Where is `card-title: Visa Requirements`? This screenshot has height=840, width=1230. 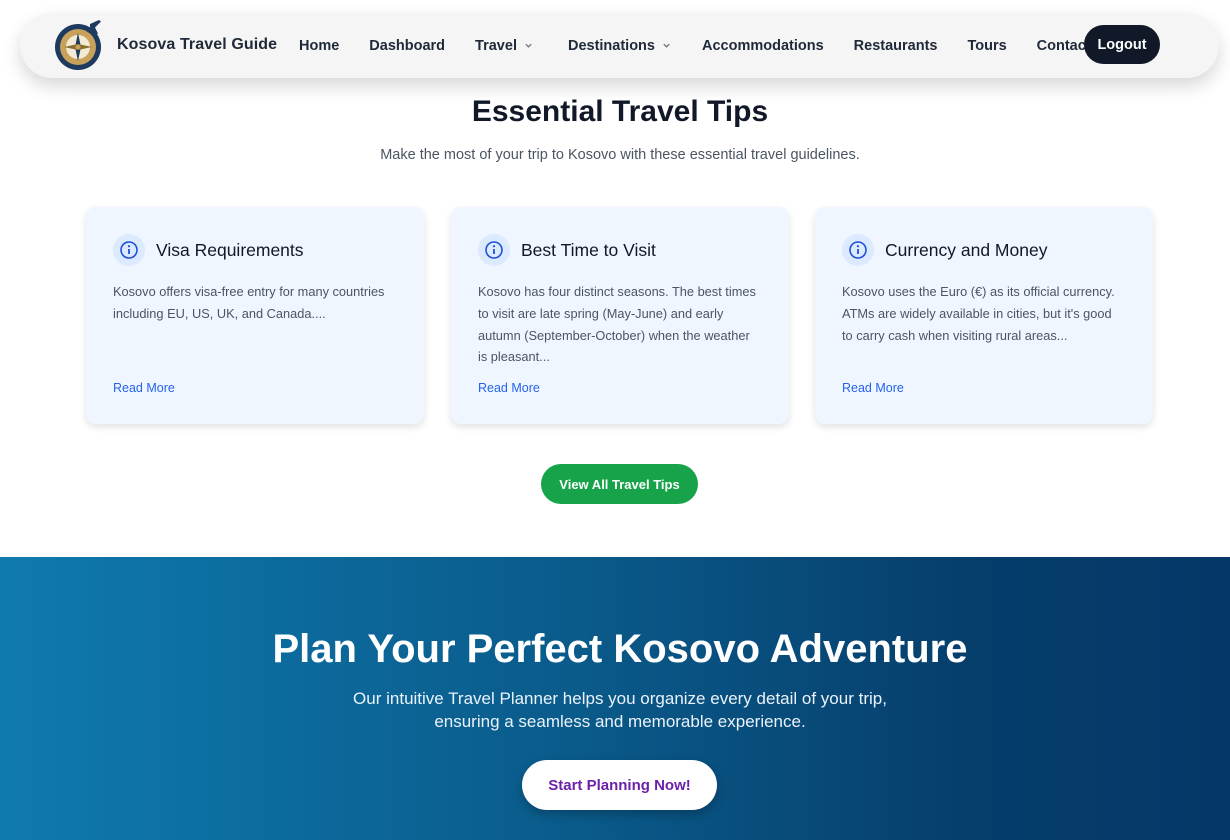 card-title: Visa Requirements is located at coordinates (230, 249).